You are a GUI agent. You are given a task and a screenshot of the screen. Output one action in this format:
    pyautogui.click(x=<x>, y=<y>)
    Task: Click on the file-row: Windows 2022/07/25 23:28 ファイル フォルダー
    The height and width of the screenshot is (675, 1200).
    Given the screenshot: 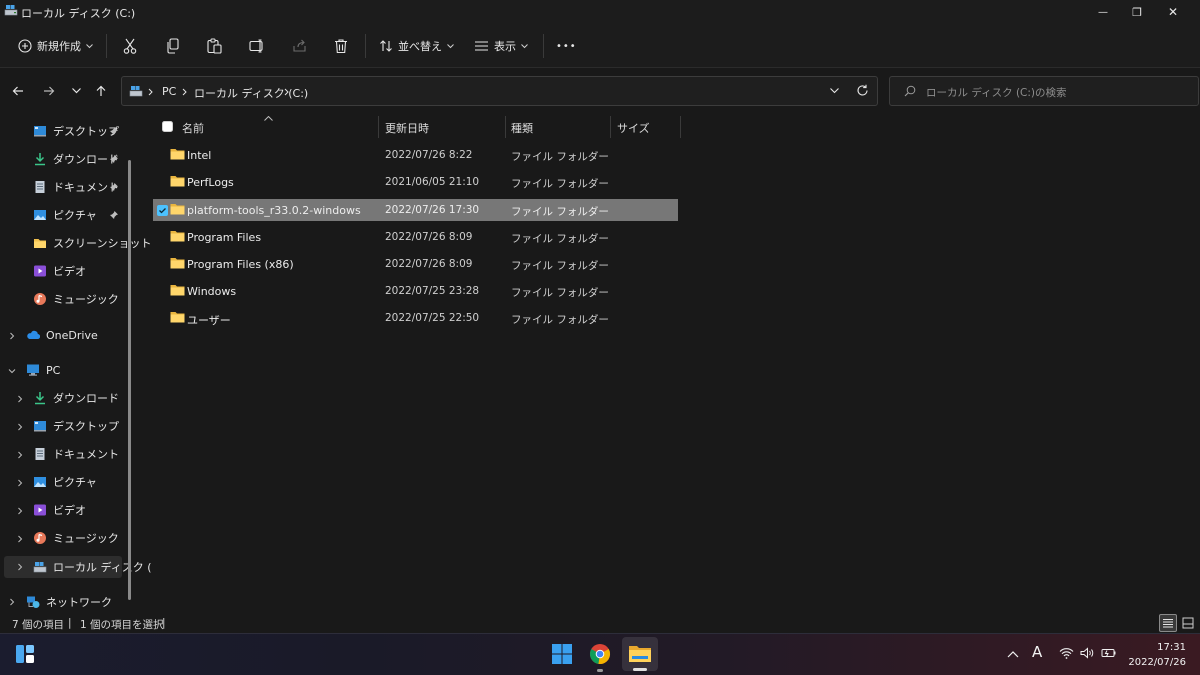 What is the action you would take?
    pyautogui.click(x=415, y=291)
    